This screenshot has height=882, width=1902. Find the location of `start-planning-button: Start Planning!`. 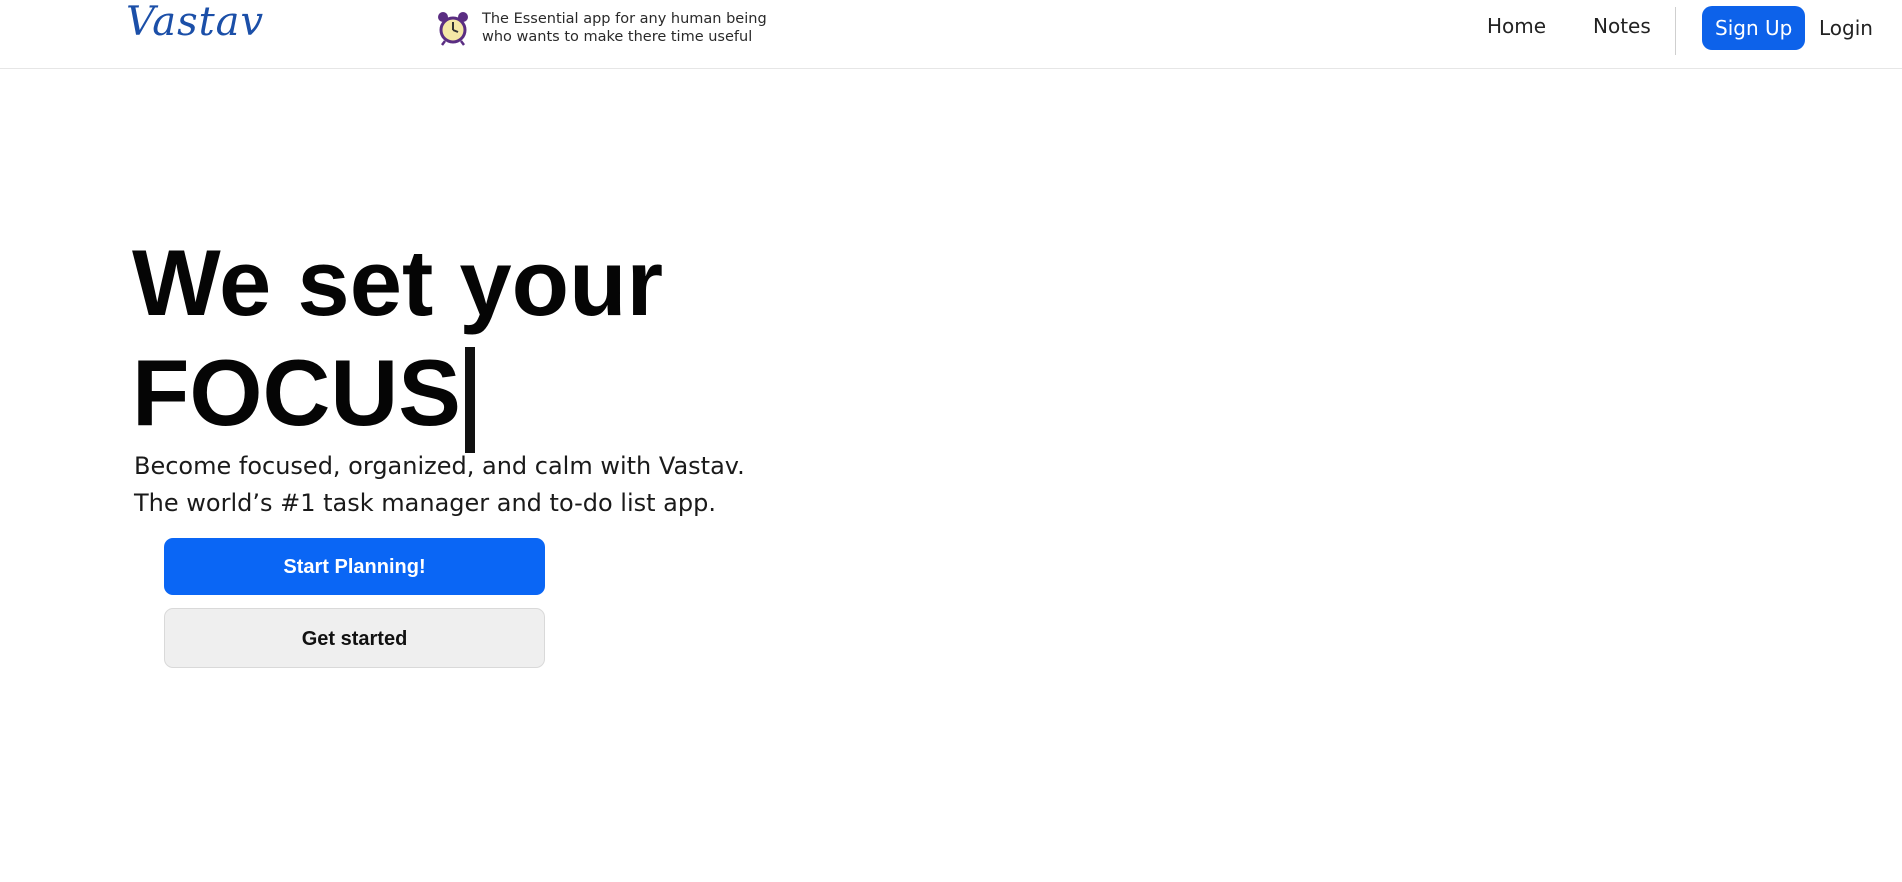

start-planning-button: Start Planning! is located at coordinates (354, 566).